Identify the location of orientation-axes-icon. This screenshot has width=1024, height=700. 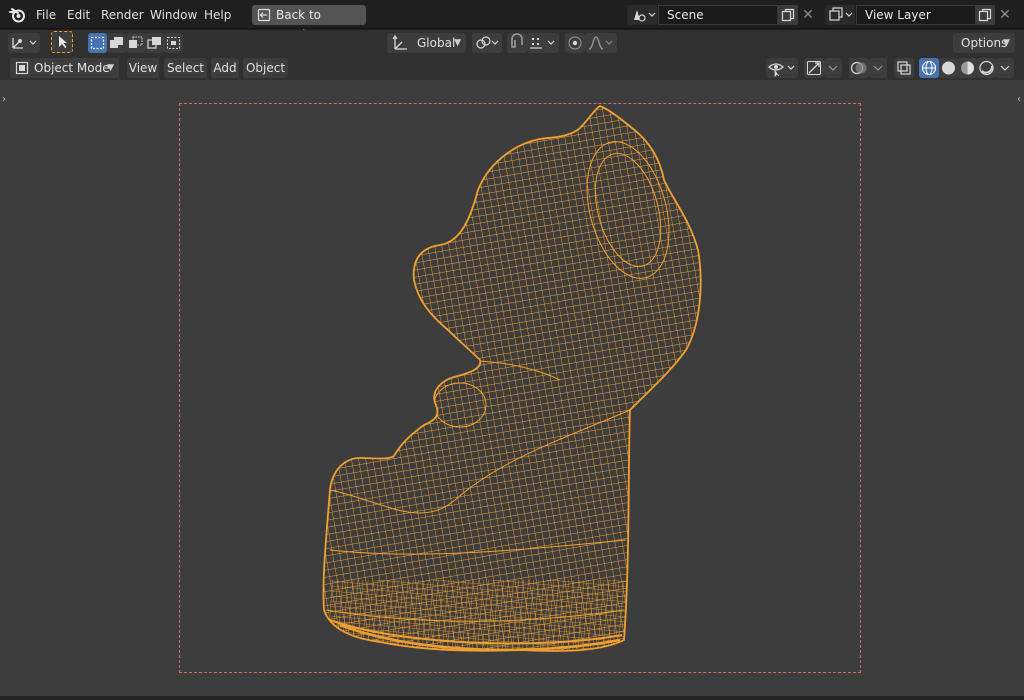
(399, 42).